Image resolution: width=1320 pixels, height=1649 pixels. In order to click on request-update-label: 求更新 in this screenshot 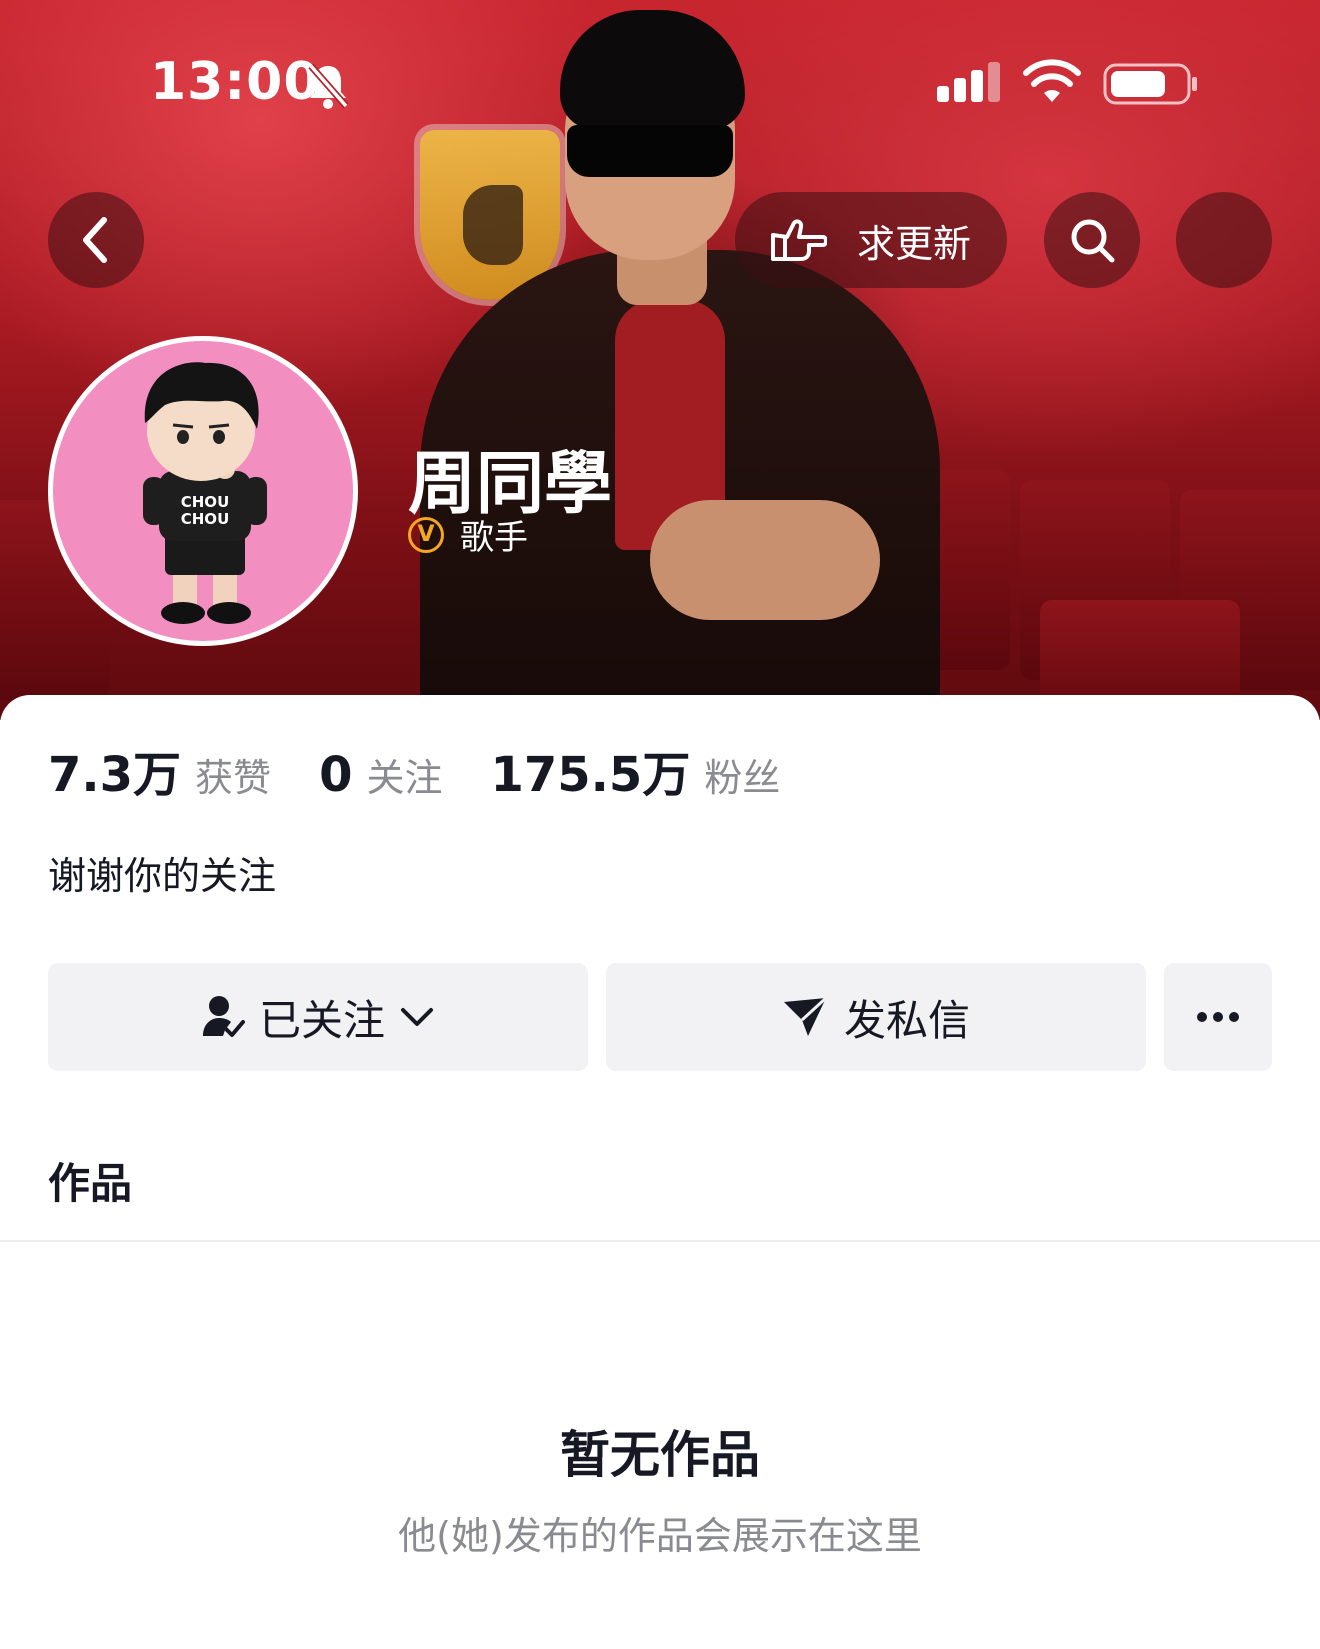, I will do `click(914, 243)`.